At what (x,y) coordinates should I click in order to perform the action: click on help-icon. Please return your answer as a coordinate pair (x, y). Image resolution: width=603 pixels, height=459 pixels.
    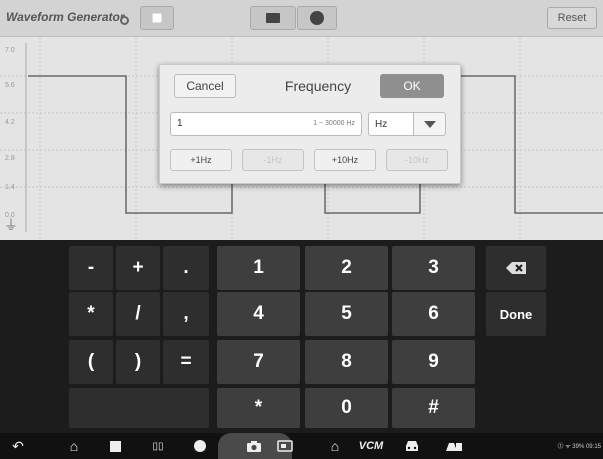
    Looking at the image, I should click on (317, 18).